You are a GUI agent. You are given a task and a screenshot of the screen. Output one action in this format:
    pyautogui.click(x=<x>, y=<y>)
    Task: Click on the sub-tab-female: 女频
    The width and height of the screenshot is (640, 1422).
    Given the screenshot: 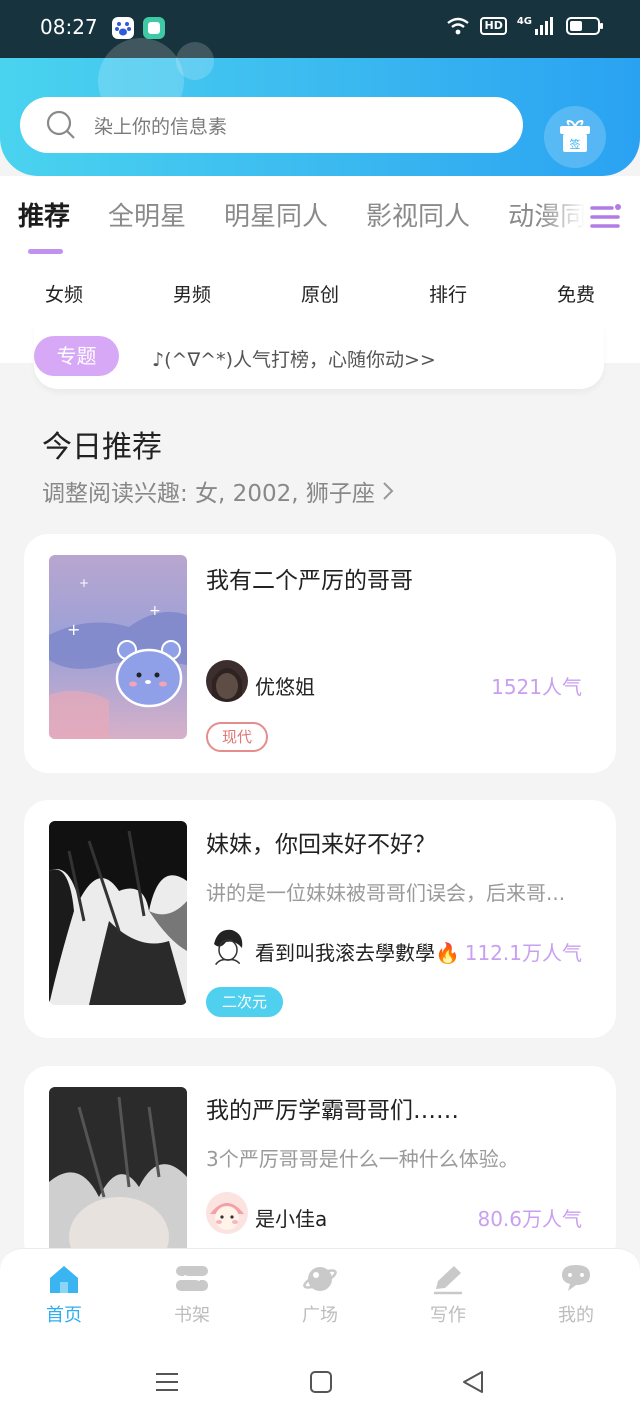 What is the action you would take?
    pyautogui.click(x=64, y=293)
    